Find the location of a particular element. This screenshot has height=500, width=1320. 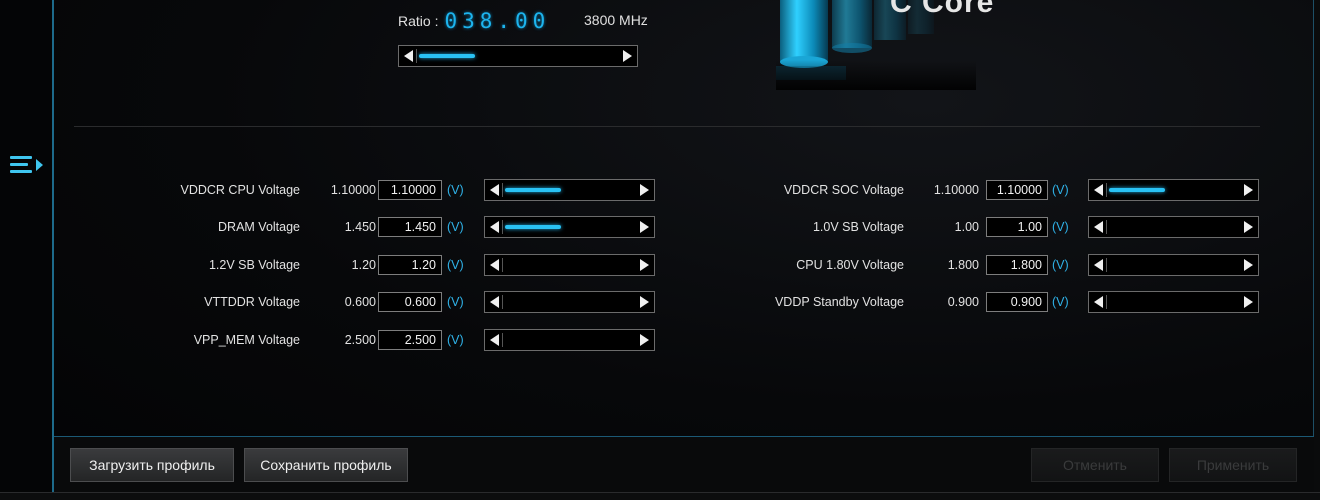

voltage-current-value: 0.900 is located at coordinates (963, 302).